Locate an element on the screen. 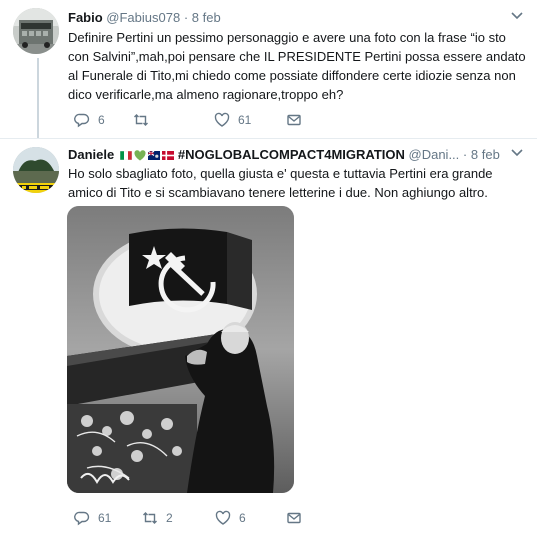 The height and width of the screenshot is (533, 537). name-emojis is located at coordinates (147, 155).